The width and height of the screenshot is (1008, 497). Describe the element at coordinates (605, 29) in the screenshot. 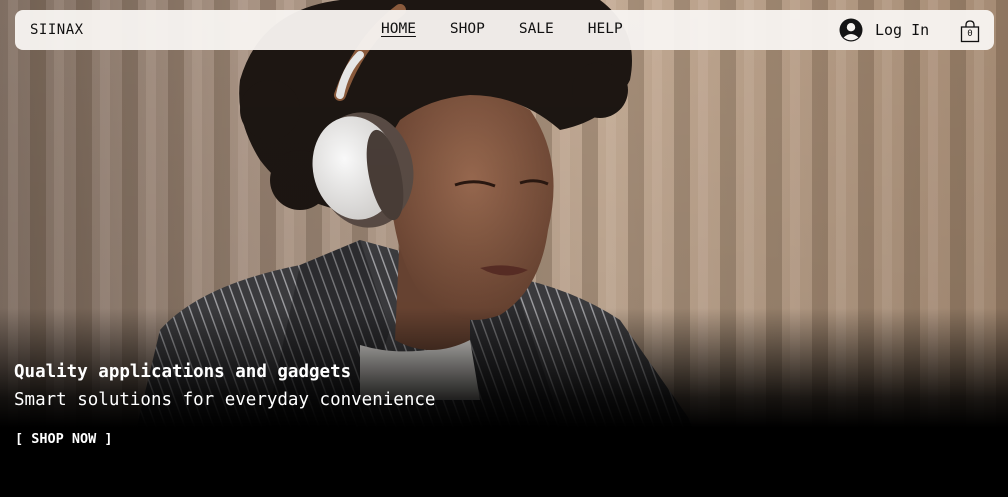

I see `nav-link-help: HELP` at that location.